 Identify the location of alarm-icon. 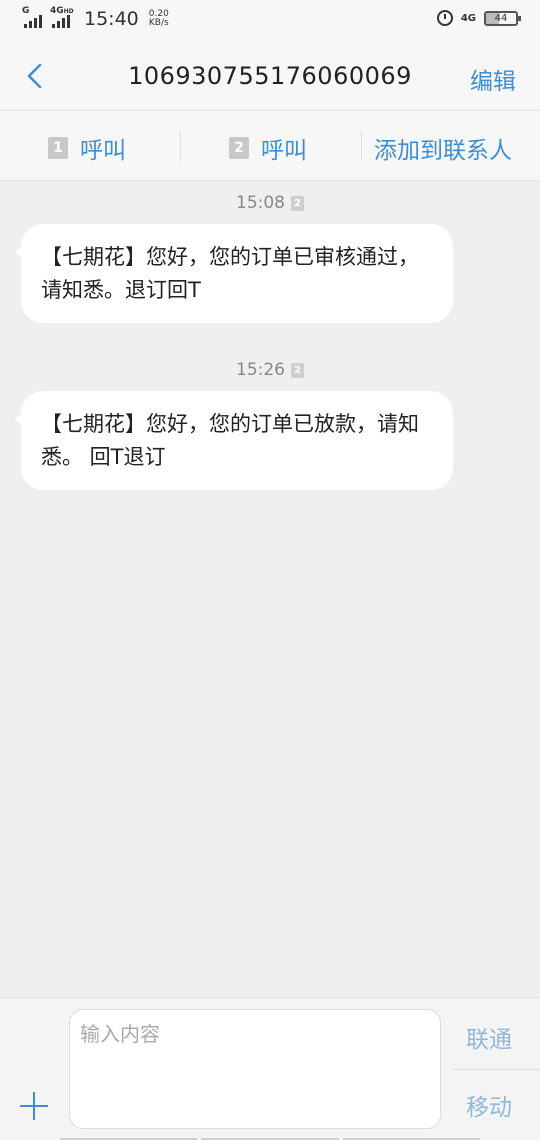
(444, 18).